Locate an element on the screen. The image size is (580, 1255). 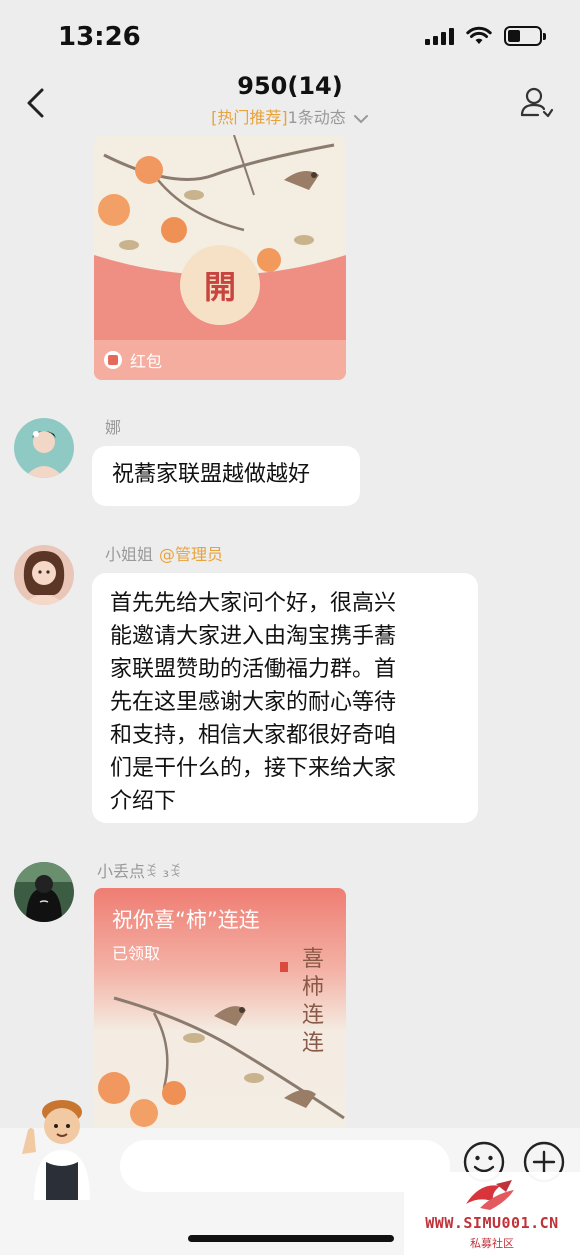
status-icons is located at coordinates (485, 36).